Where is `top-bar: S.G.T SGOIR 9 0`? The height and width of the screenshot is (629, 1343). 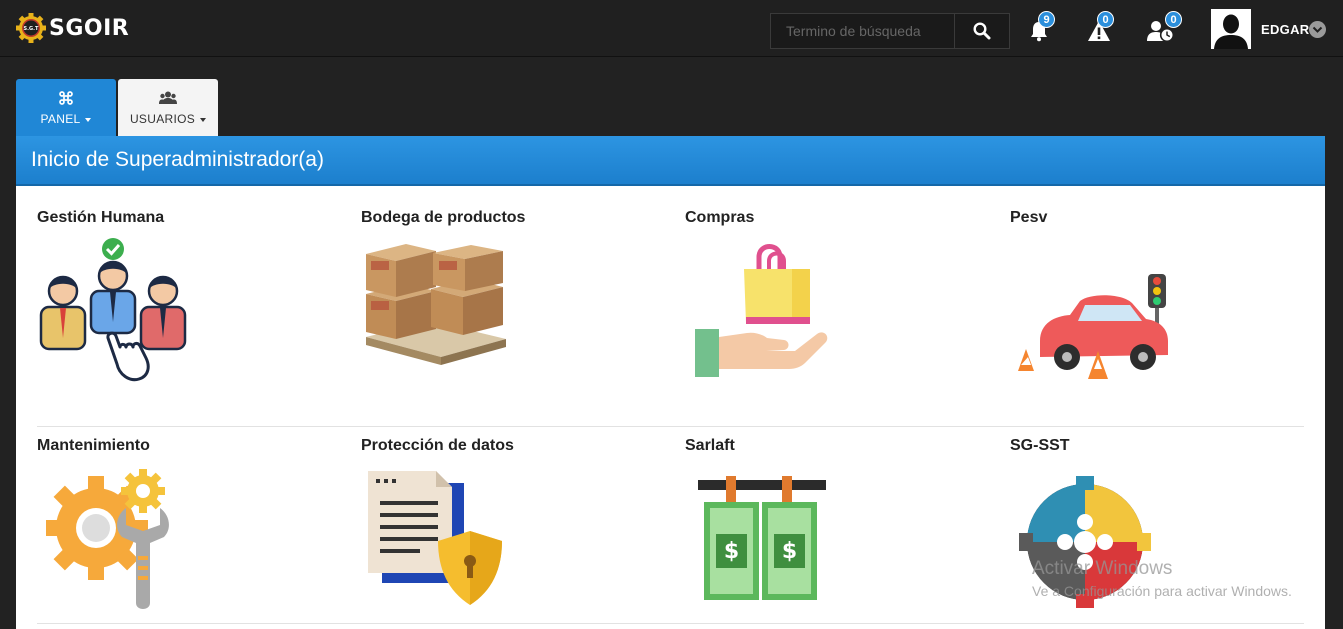 top-bar: S.G.T SGOIR 9 0 is located at coordinates (671, 28).